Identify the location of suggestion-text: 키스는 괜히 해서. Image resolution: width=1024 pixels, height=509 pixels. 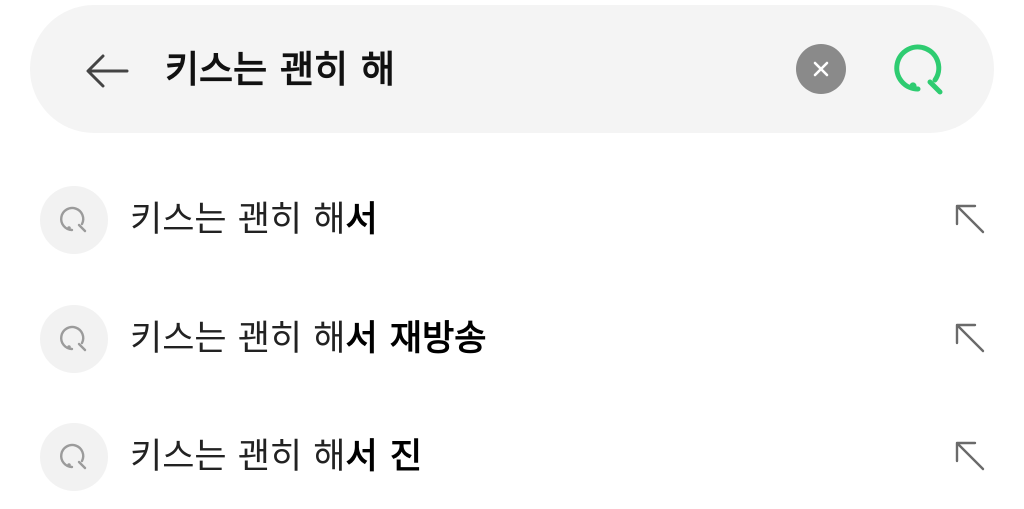
(254, 220).